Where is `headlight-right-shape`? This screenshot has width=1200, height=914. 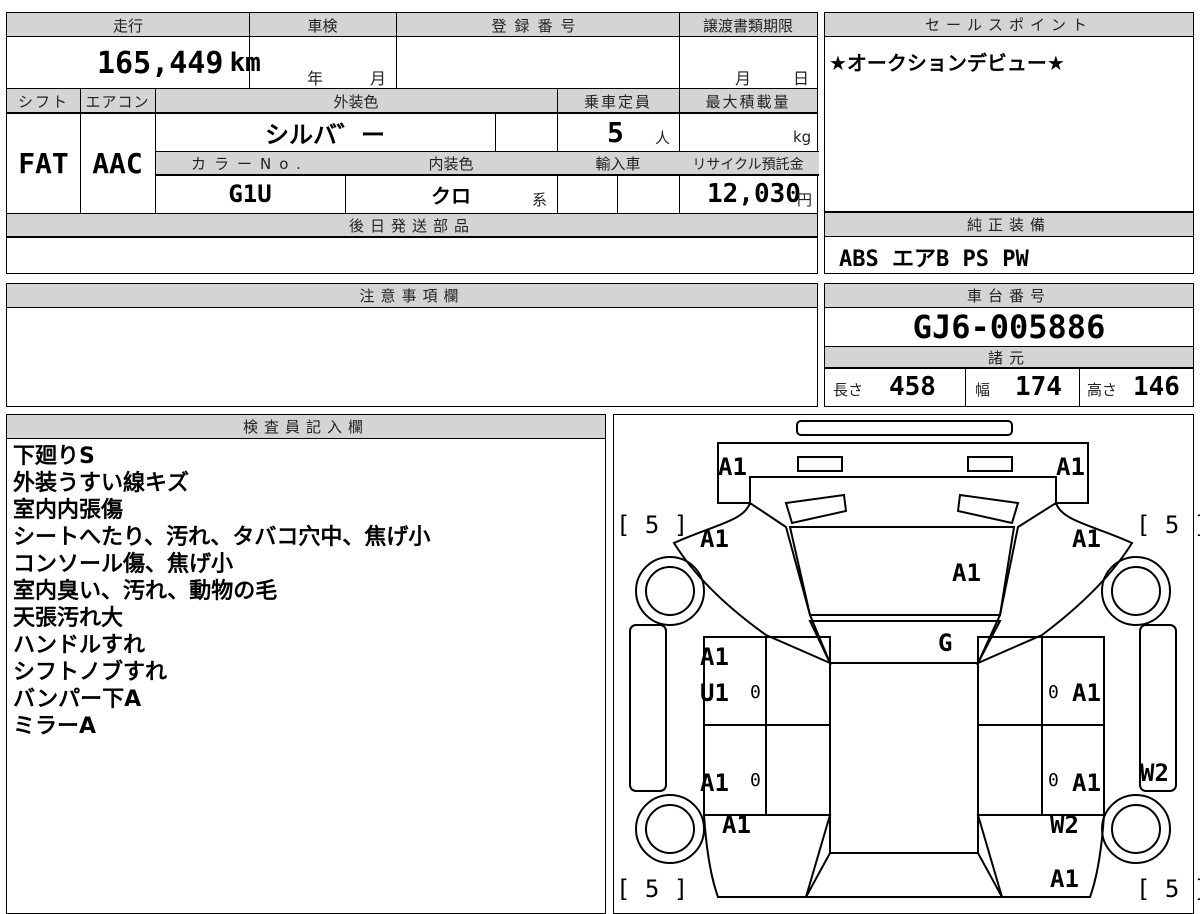 headlight-right-shape is located at coordinates (990, 464).